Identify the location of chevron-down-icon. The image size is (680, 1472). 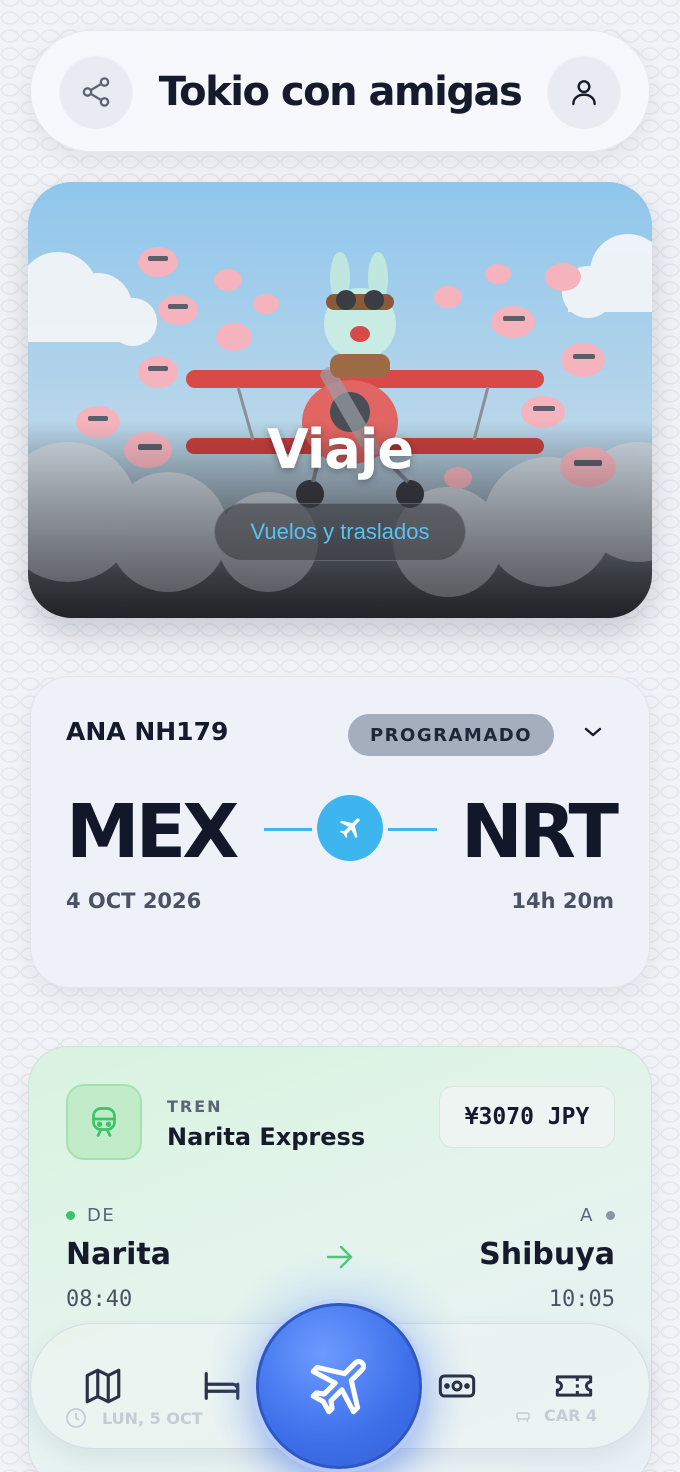
(593, 732).